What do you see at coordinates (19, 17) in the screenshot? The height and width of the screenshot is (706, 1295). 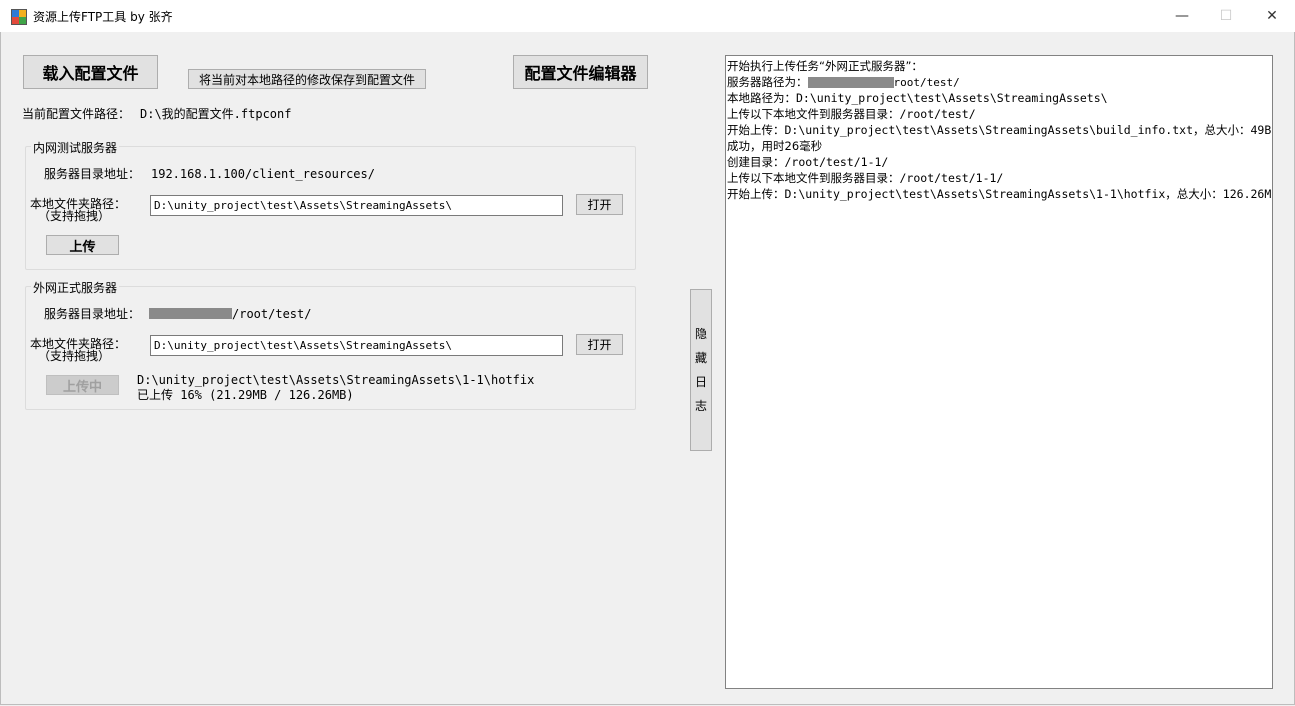 I see `app-icon` at bounding box center [19, 17].